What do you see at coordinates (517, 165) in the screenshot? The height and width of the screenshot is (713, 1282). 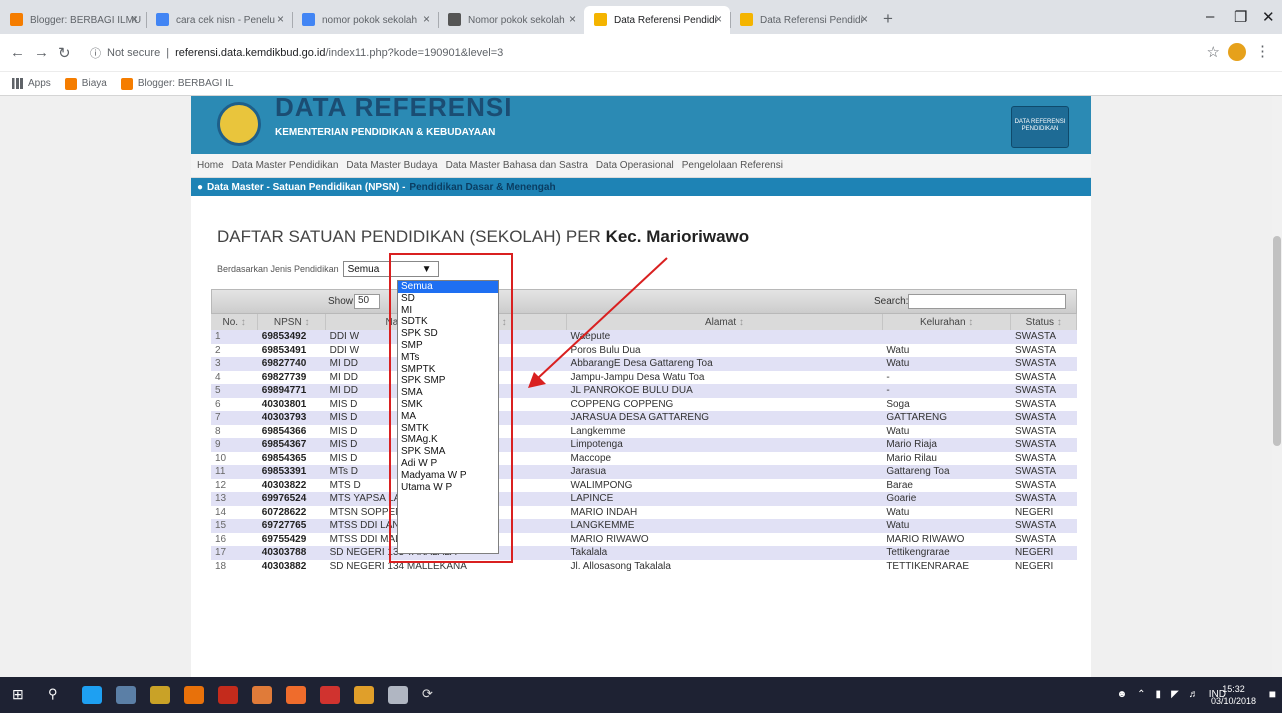 I see `nav-link: Data Master Bahasa dan Sastra` at bounding box center [517, 165].